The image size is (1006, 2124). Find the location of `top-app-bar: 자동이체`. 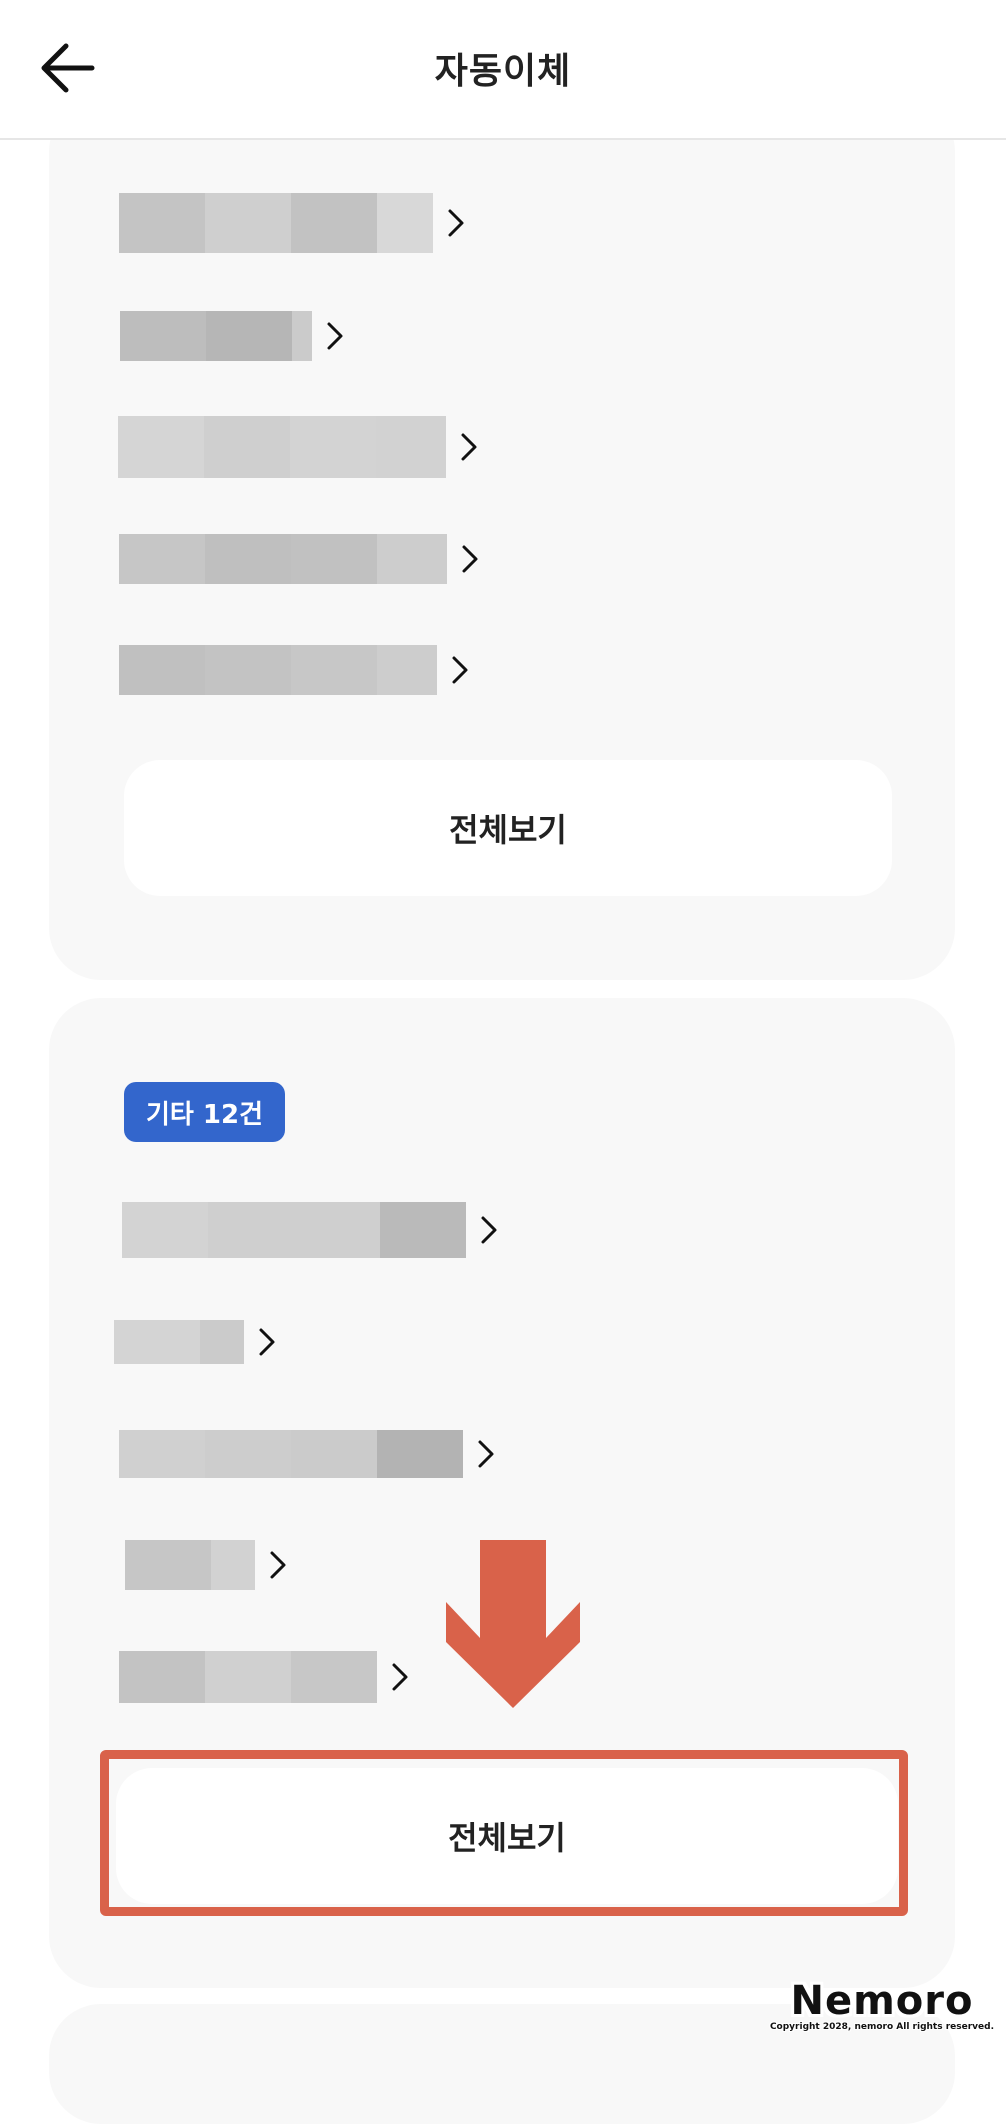

top-app-bar: 자동이체 is located at coordinates (503, 70).